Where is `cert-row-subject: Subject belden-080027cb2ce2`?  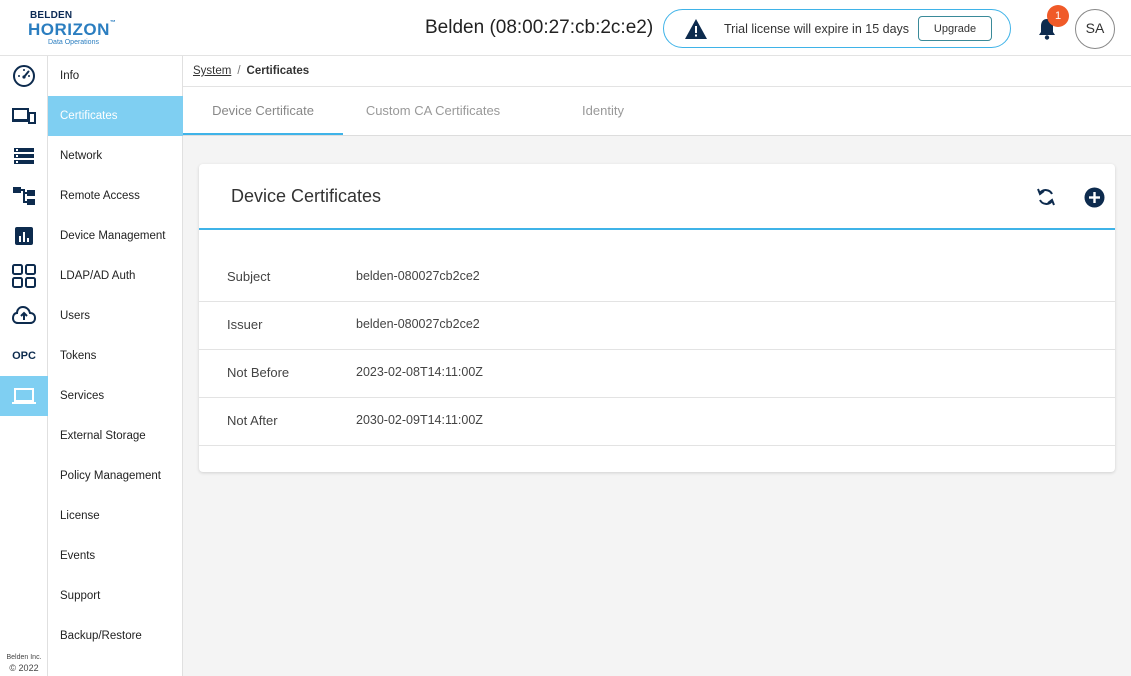
cert-row-subject: Subject belden-080027cb2ce2 is located at coordinates (657, 278).